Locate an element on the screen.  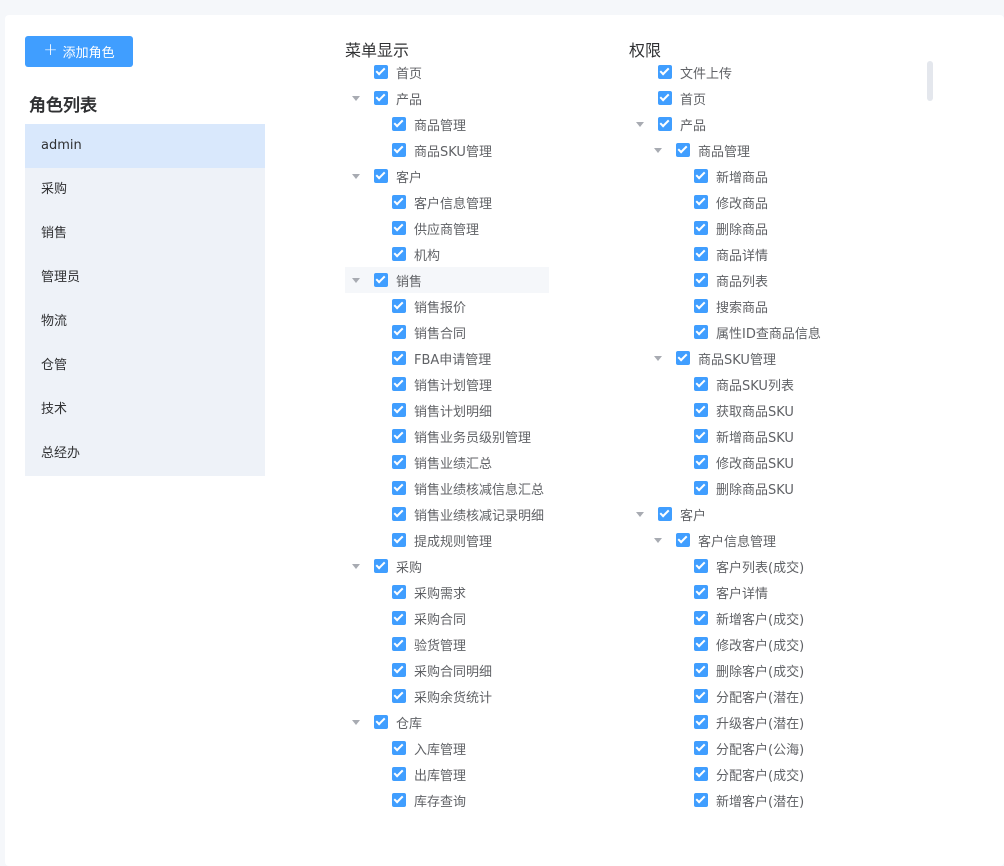
tree-node: 客户 is located at coordinates (480, 176).